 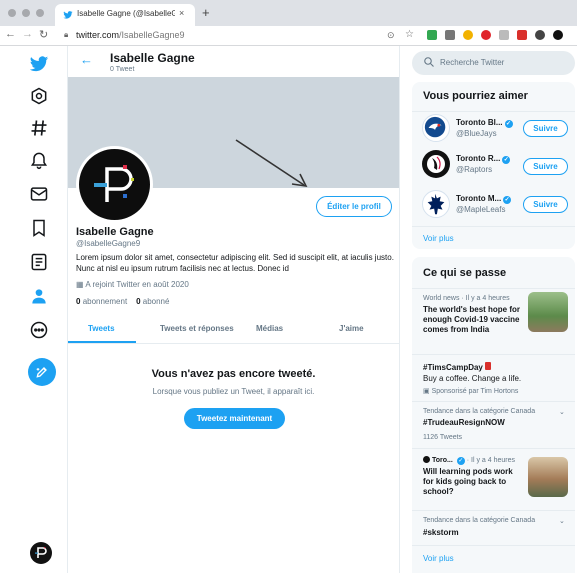 I want to click on extension-green-icon, so click(x=432, y=35).